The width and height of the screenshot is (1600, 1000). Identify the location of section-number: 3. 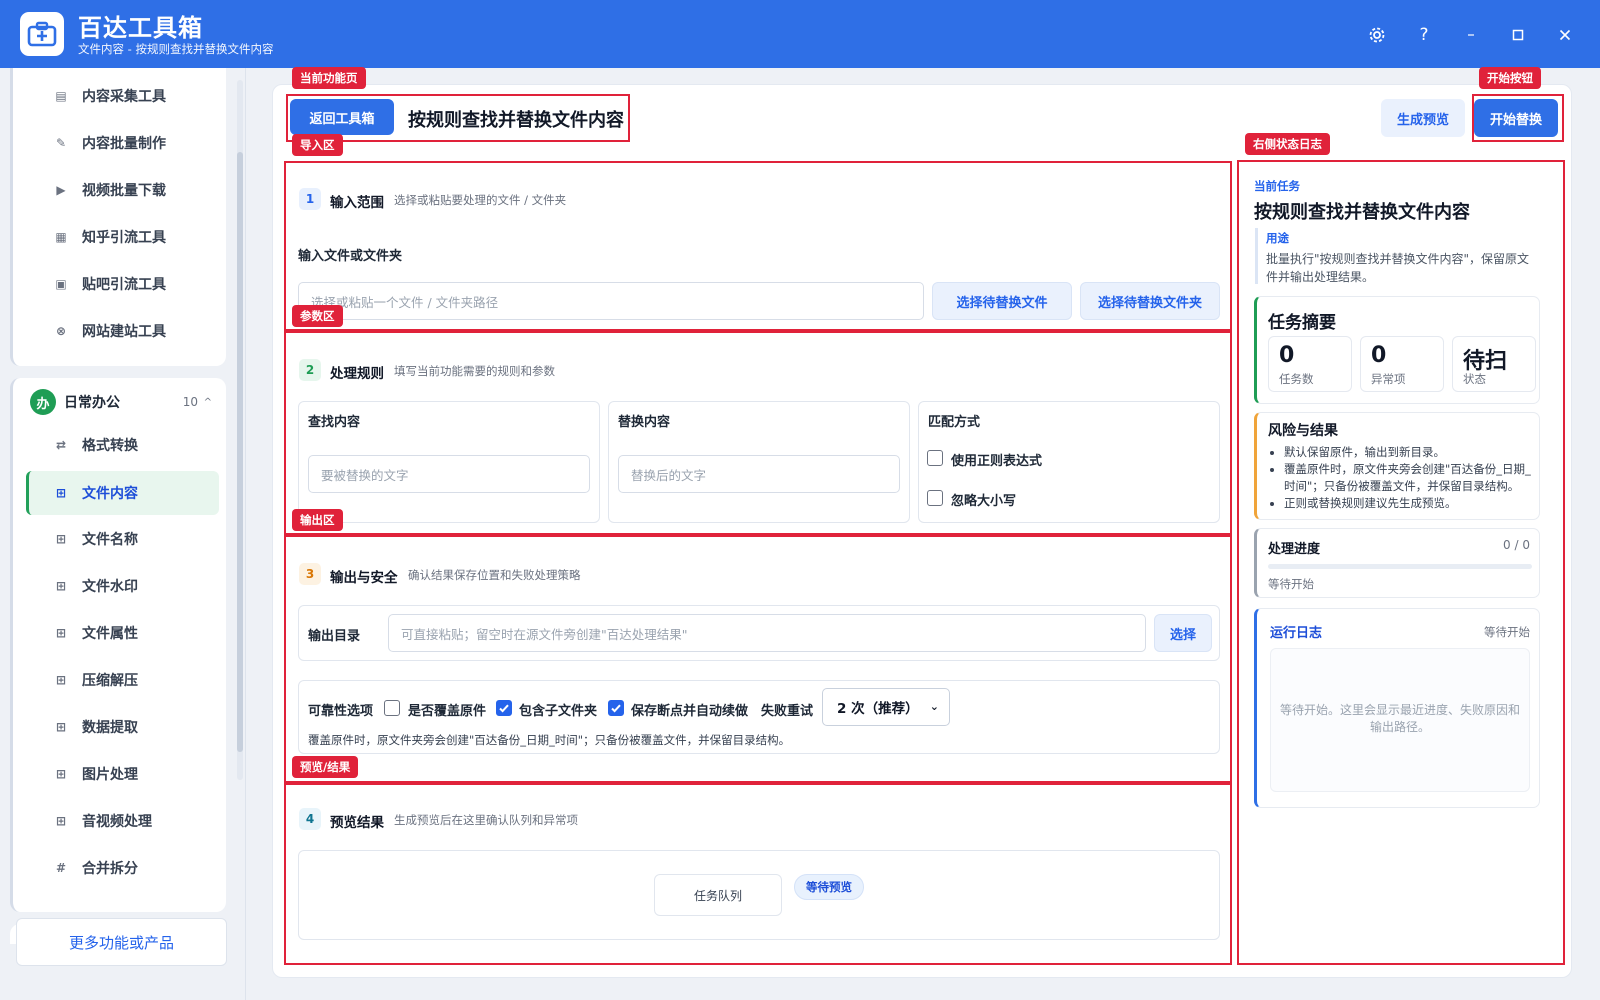
(310, 574).